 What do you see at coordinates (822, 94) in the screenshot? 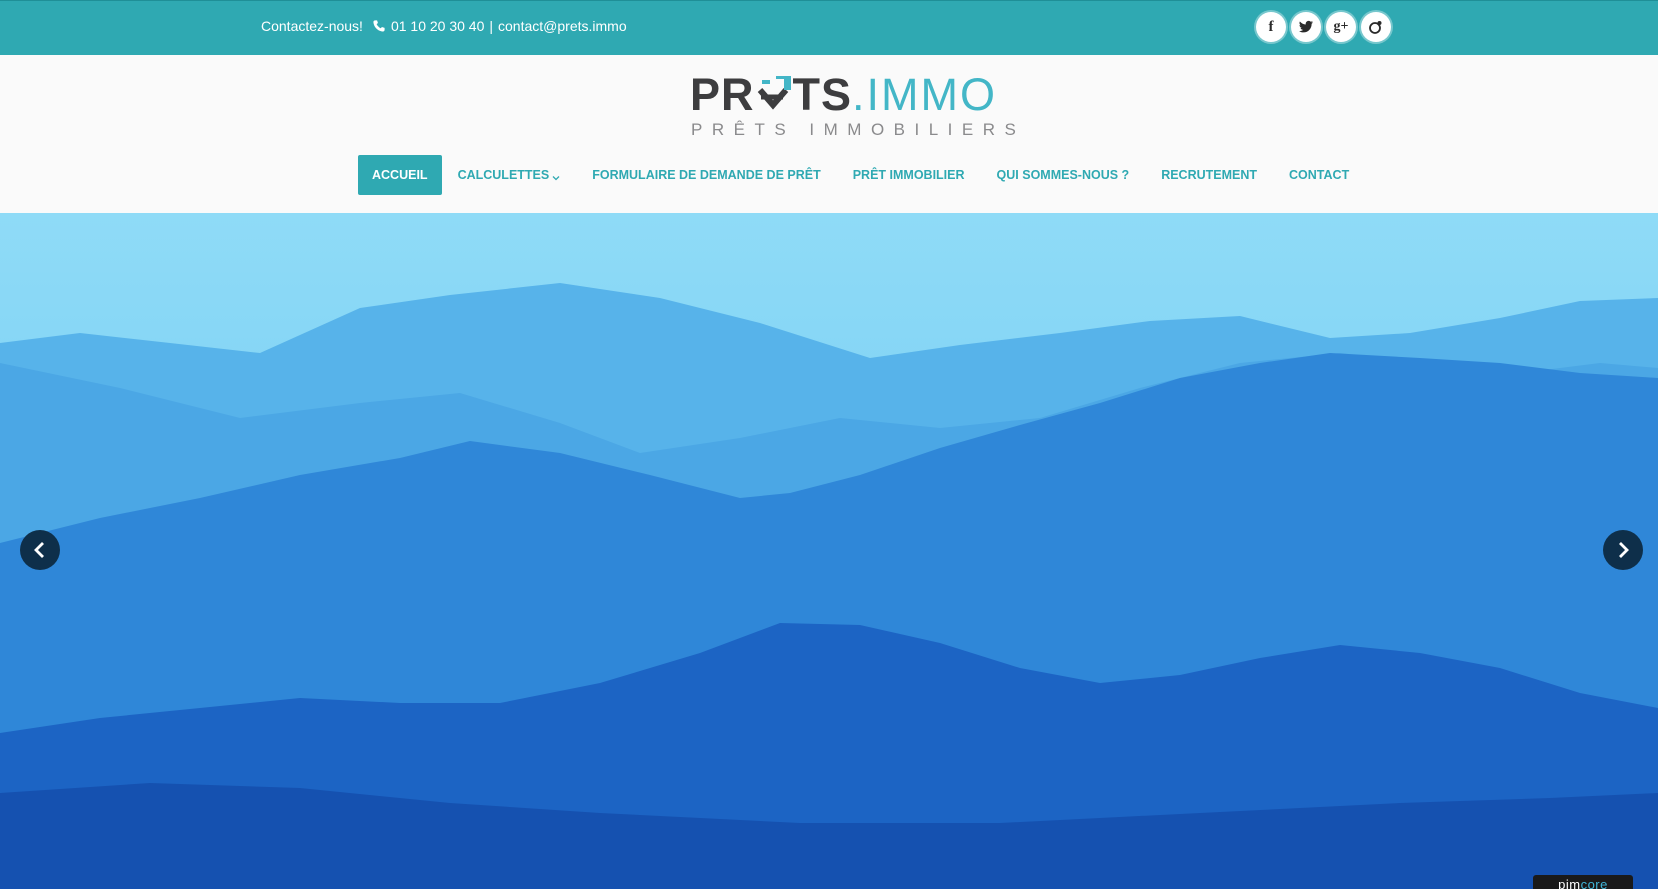
I see `logo-text-part2: TS` at bounding box center [822, 94].